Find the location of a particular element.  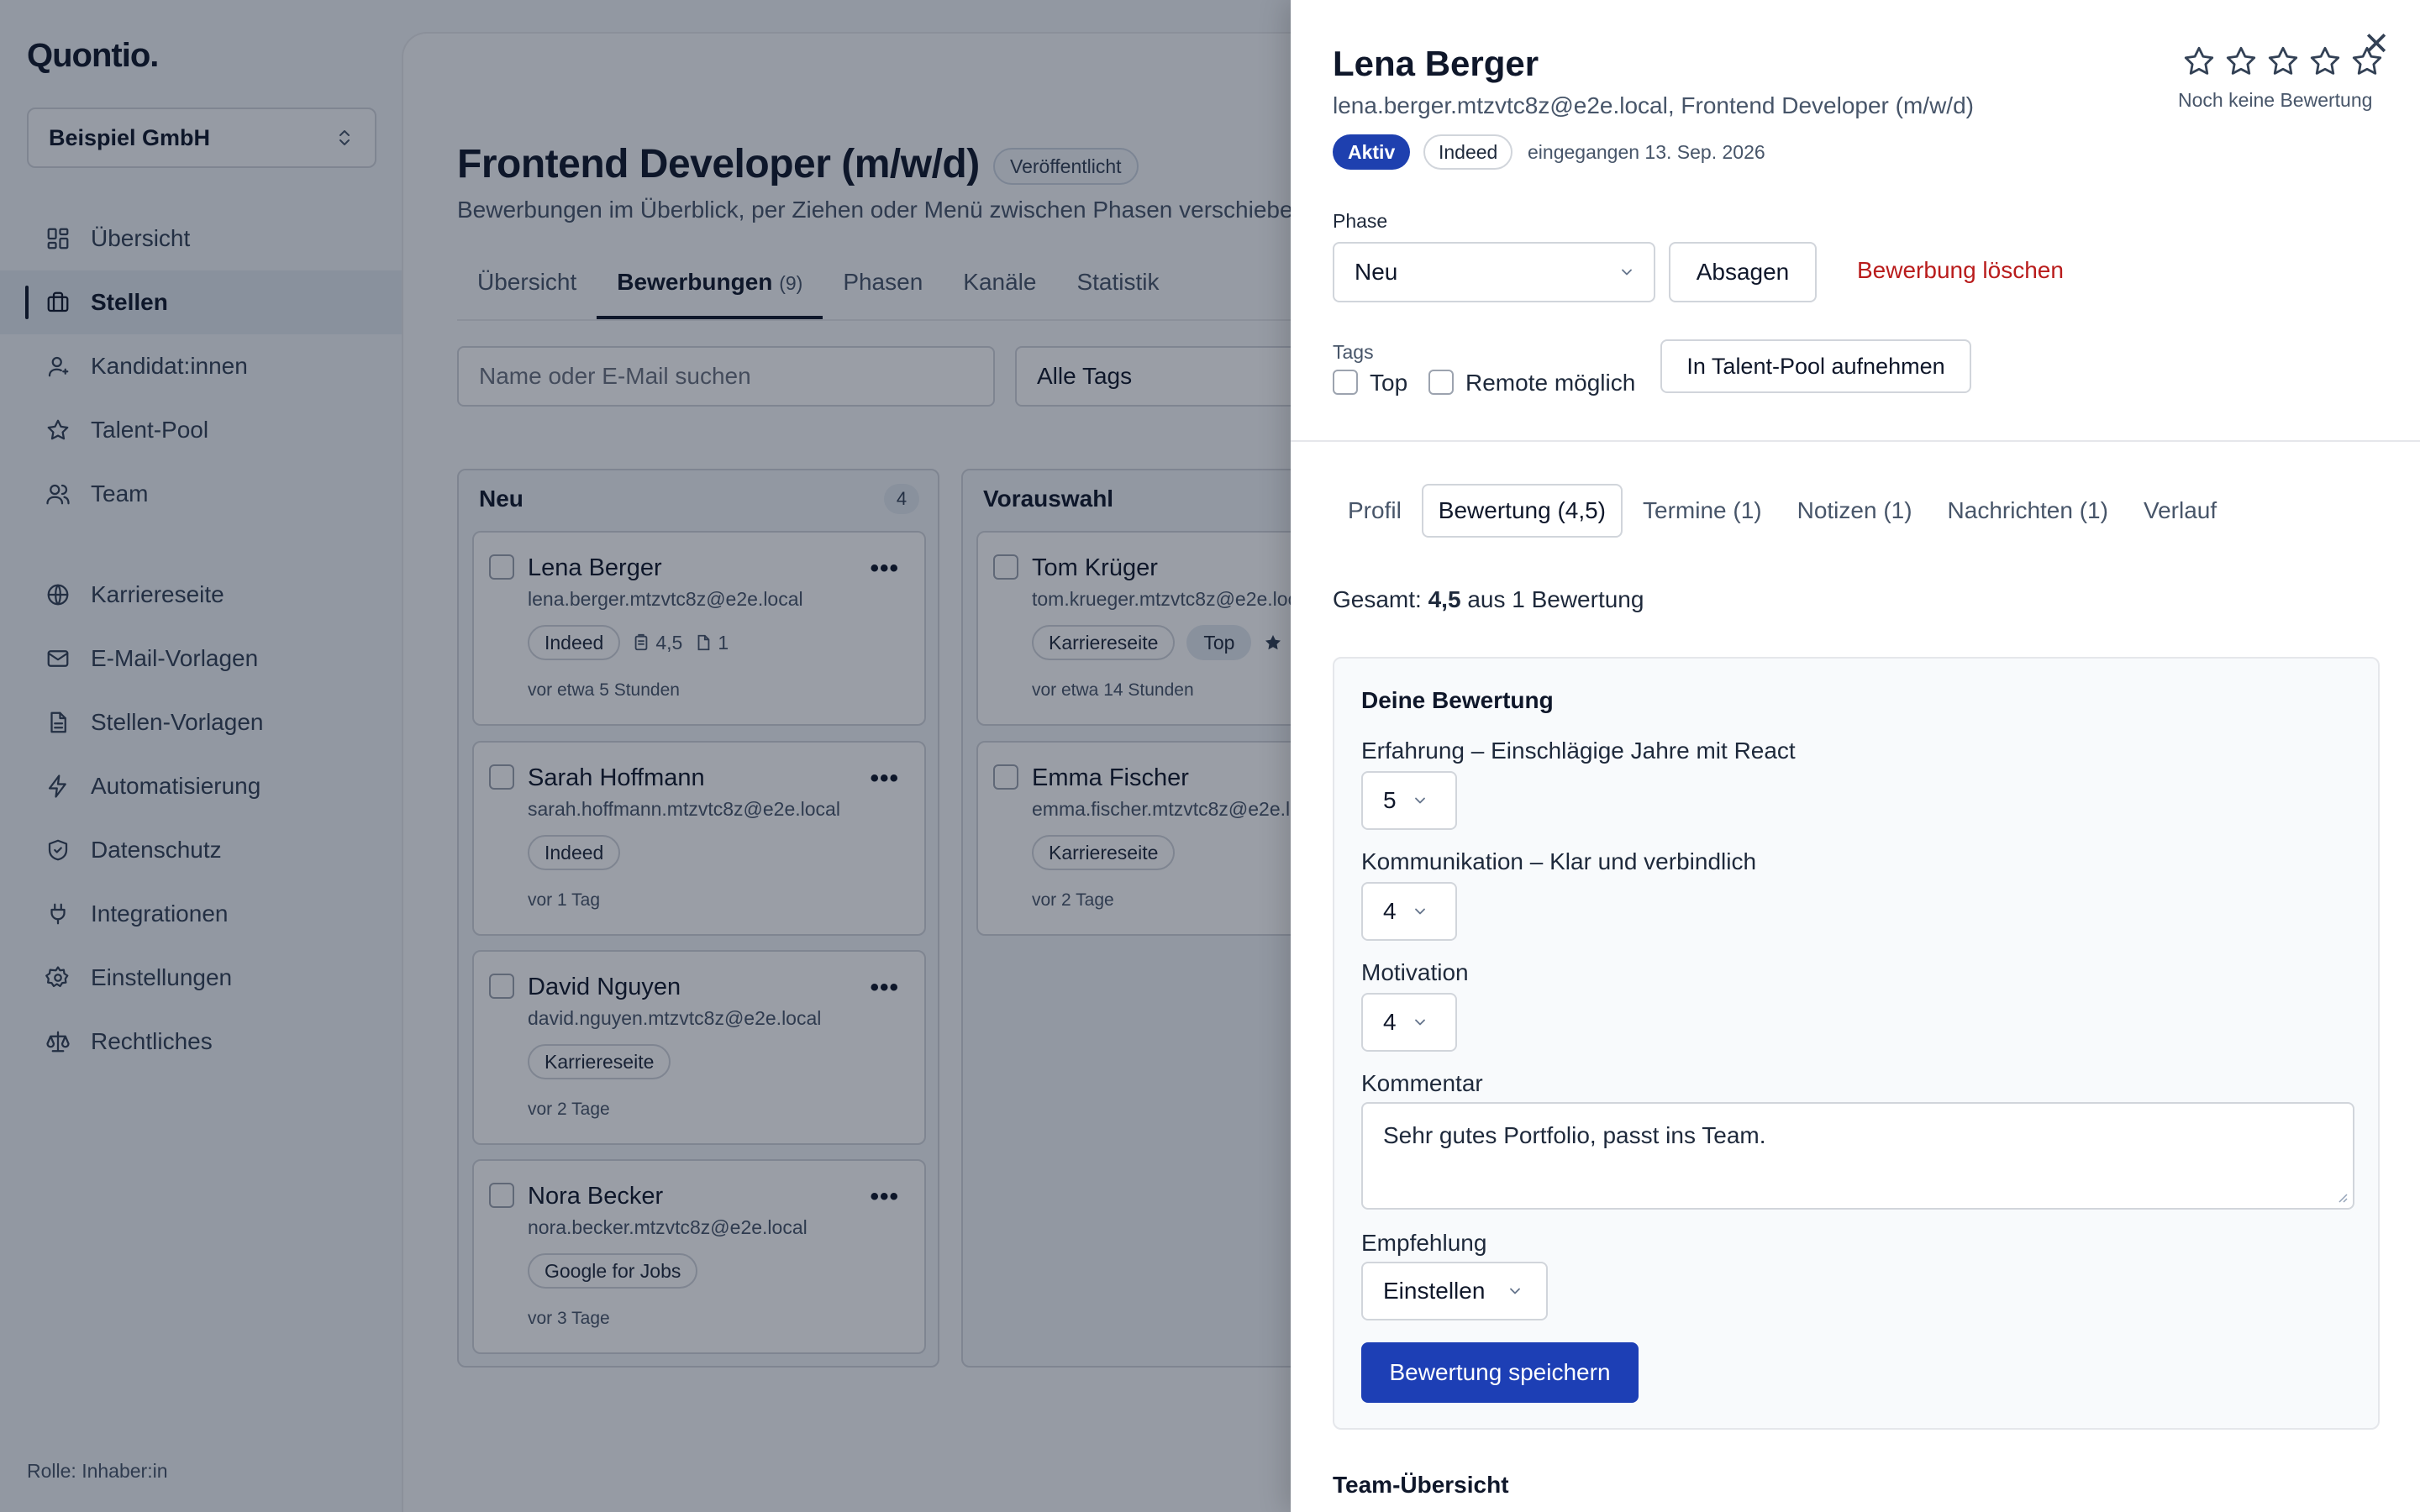

phase-label: Phase is located at coordinates (1360, 221).